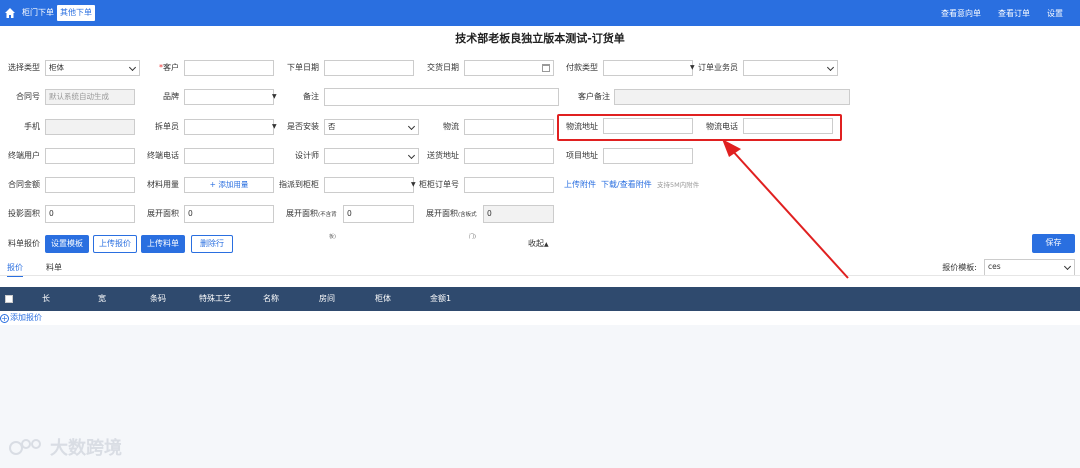 Image resolution: width=1080 pixels, height=468 pixels. What do you see at coordinates (540, 299) in the screenshot?
I see `table-header: 长 宽 条码 特殊工艺 名称 房间 柜体 金额1` at bounding box center [540, 299].